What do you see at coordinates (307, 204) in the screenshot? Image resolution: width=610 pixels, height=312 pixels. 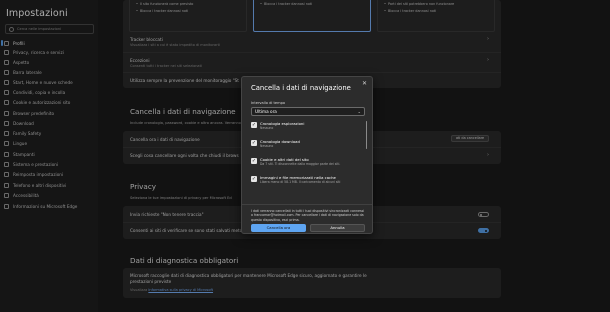 I see `divider` at bounding box center [307, 204].